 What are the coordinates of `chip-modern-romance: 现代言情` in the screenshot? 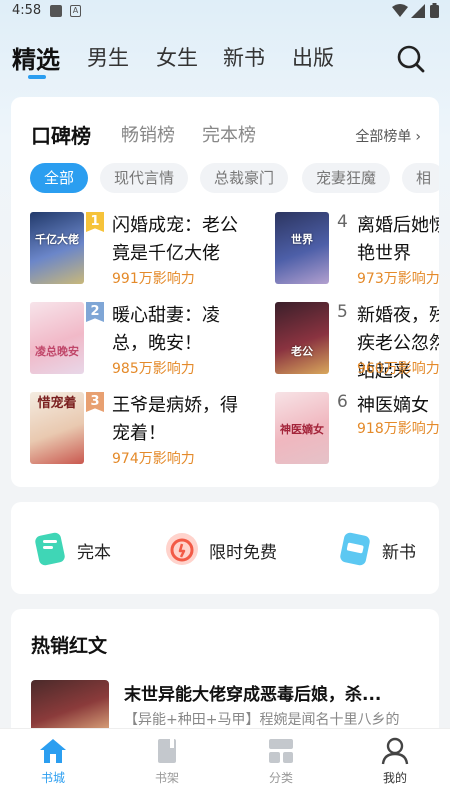 It's located at (144, 178).